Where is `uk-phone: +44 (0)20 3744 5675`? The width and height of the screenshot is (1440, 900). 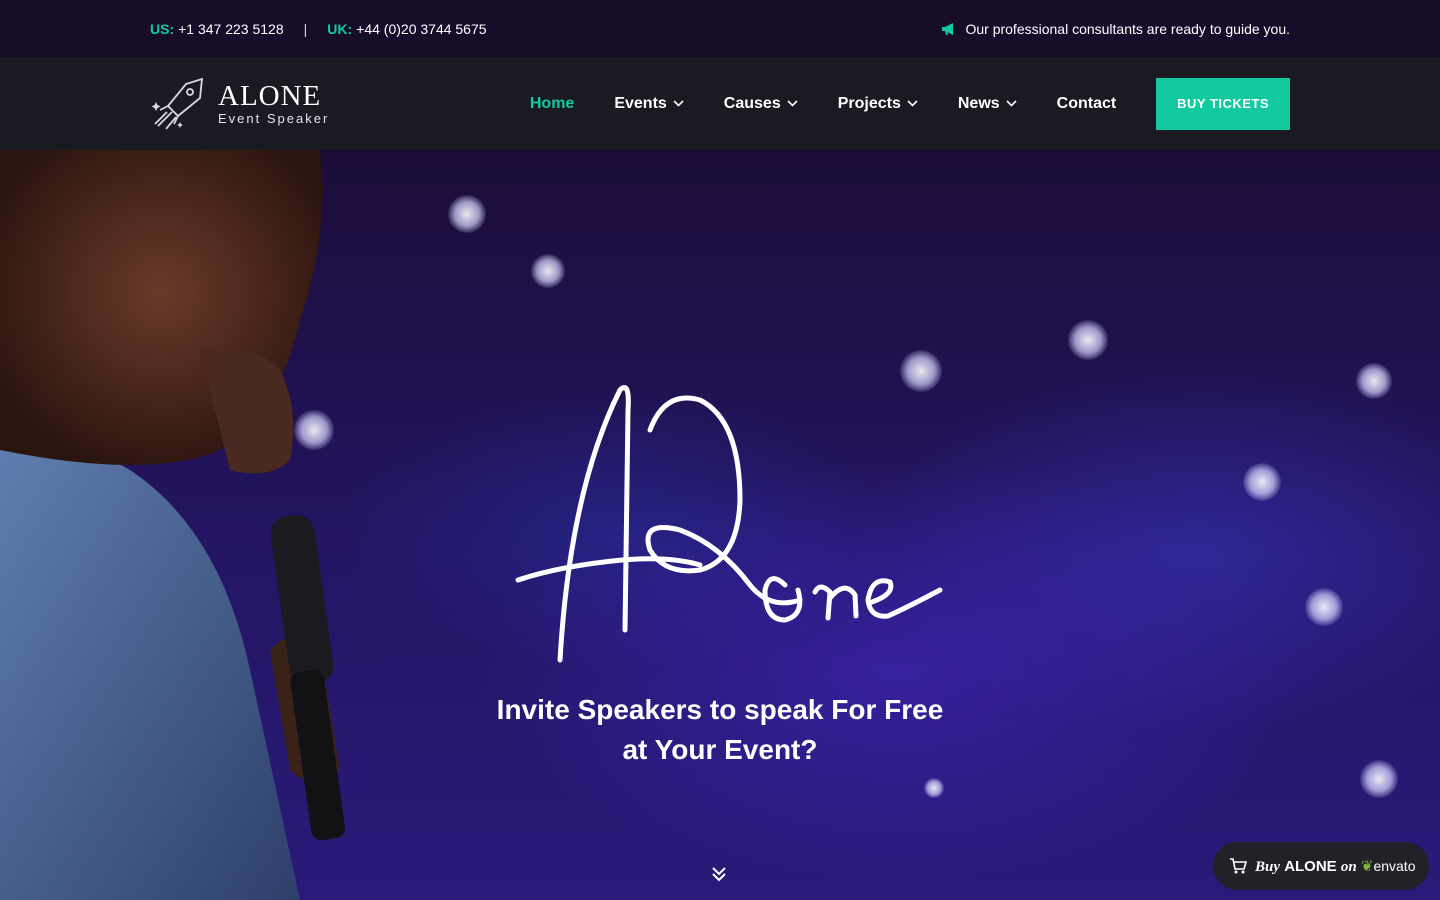
uk-phone: +44 (0)20 3744 5675 is located at coordinates (421, 29).